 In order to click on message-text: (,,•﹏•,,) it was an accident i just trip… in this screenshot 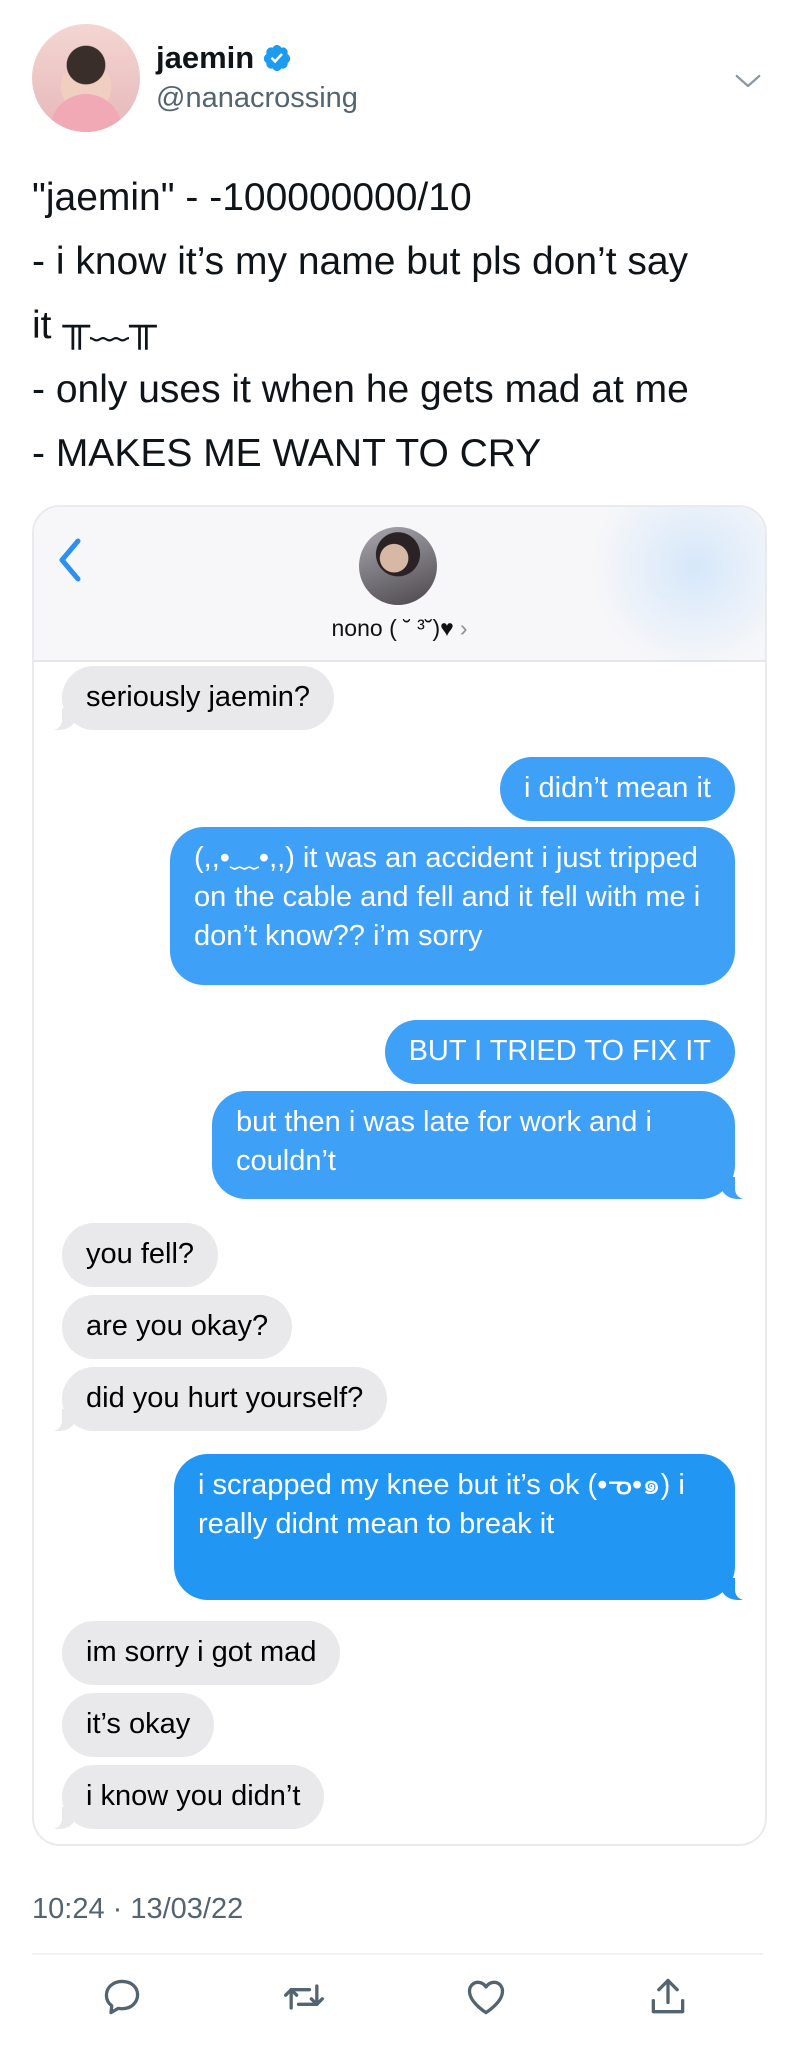, I will do `click(447, 897)`.